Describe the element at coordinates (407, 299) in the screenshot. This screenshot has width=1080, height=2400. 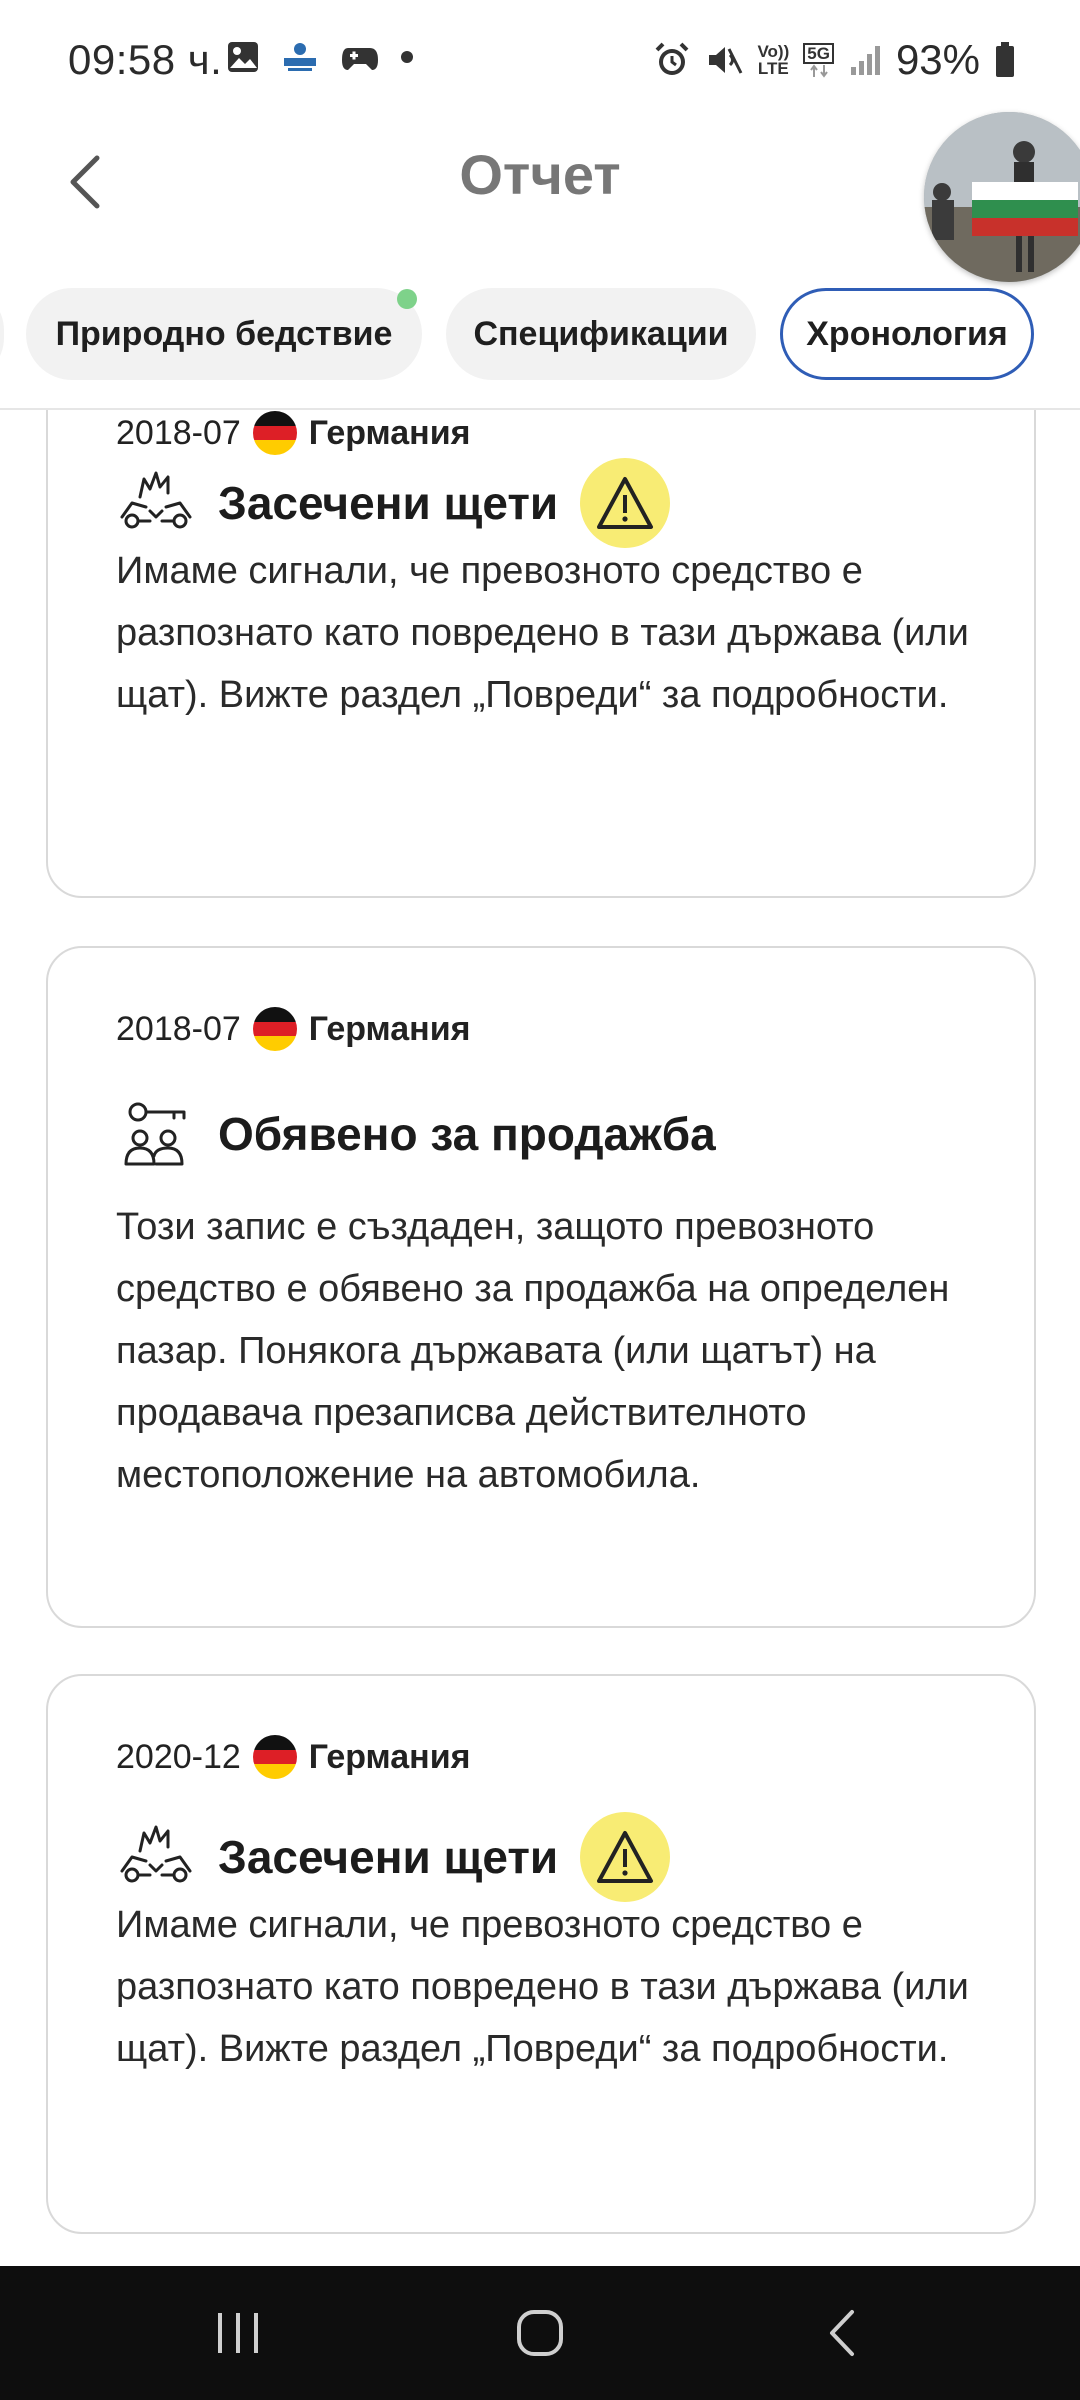
I see `tab-notification-dot` at that location.